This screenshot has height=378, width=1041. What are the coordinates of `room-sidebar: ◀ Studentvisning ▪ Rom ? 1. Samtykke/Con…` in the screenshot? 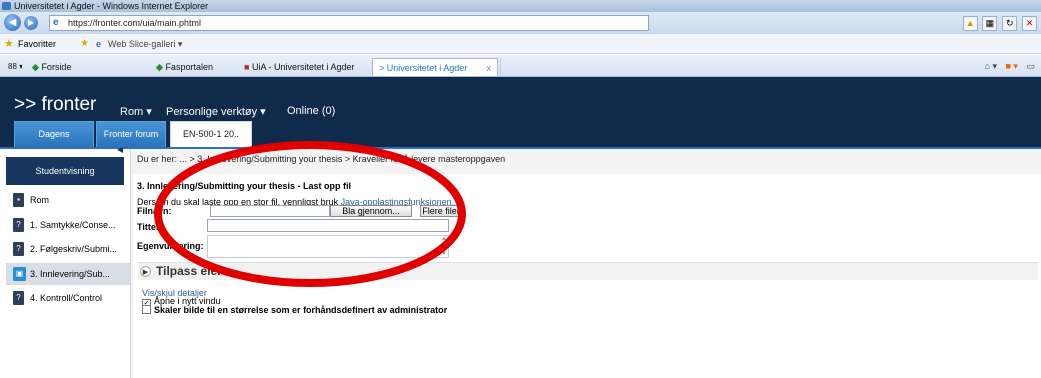 It's located at (65, 261).